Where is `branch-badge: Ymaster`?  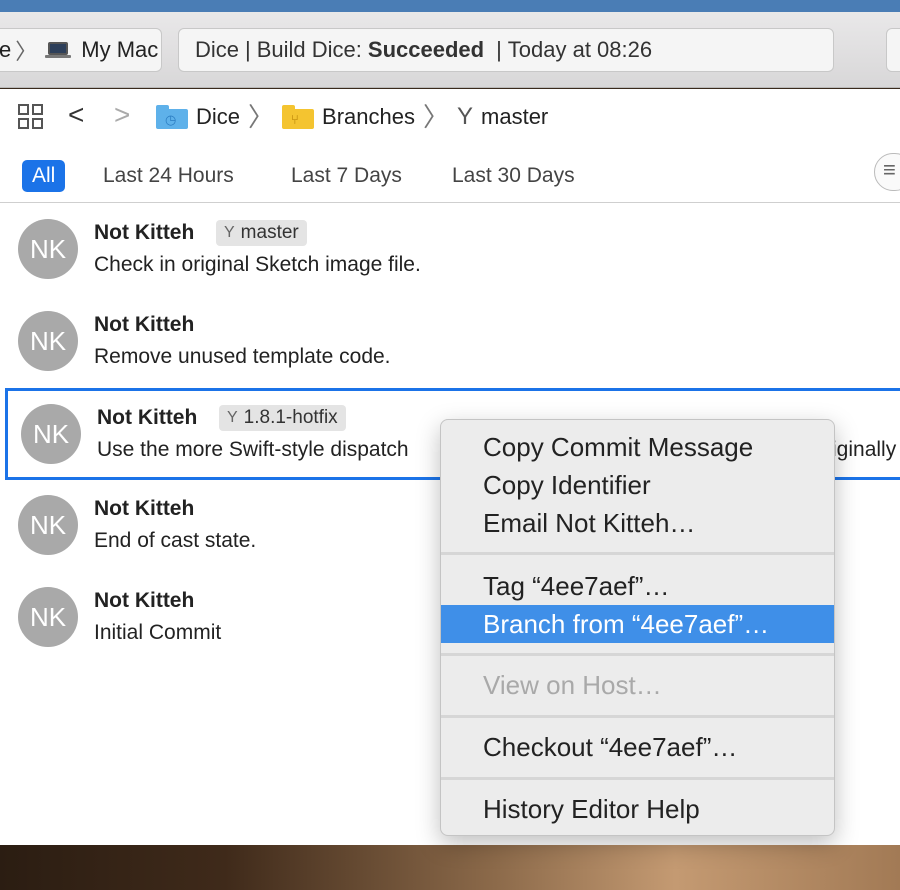
branch-badge: Ymaster is located at coordinates (261, 233).